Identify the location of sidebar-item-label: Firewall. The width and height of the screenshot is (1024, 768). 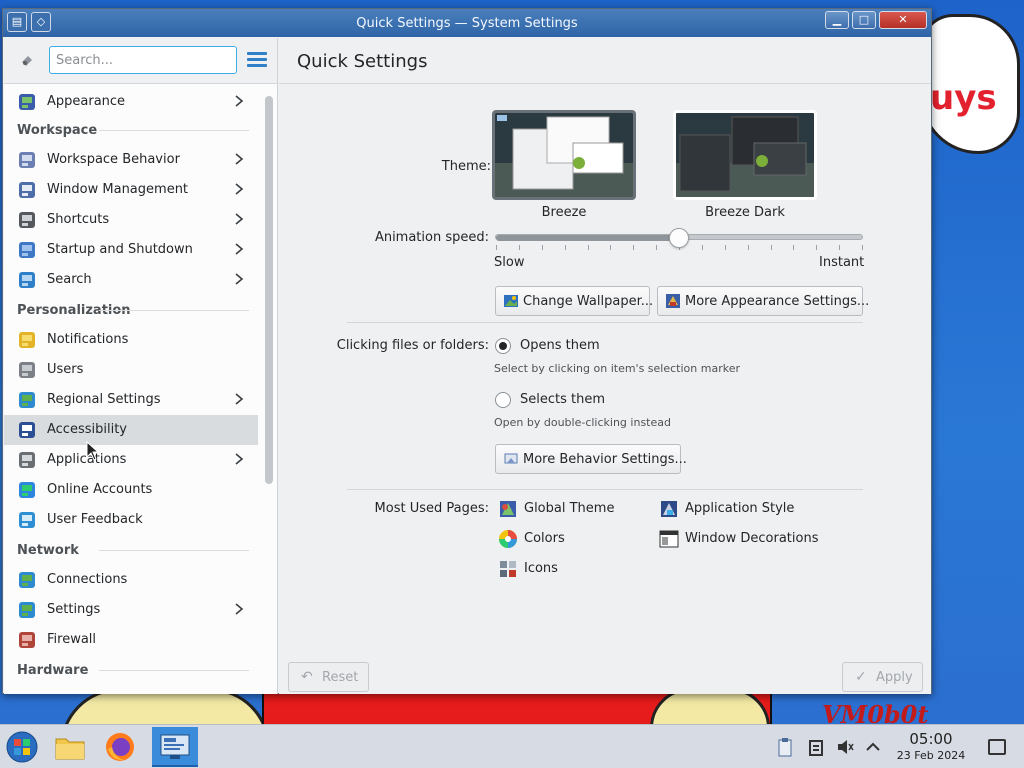
(72, 639).